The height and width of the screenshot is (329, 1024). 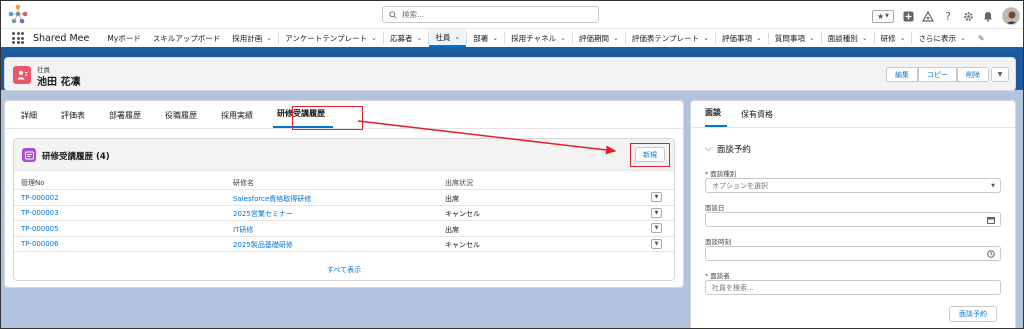 I want to click on app-launcher-icon, so click(x=18, y=38).